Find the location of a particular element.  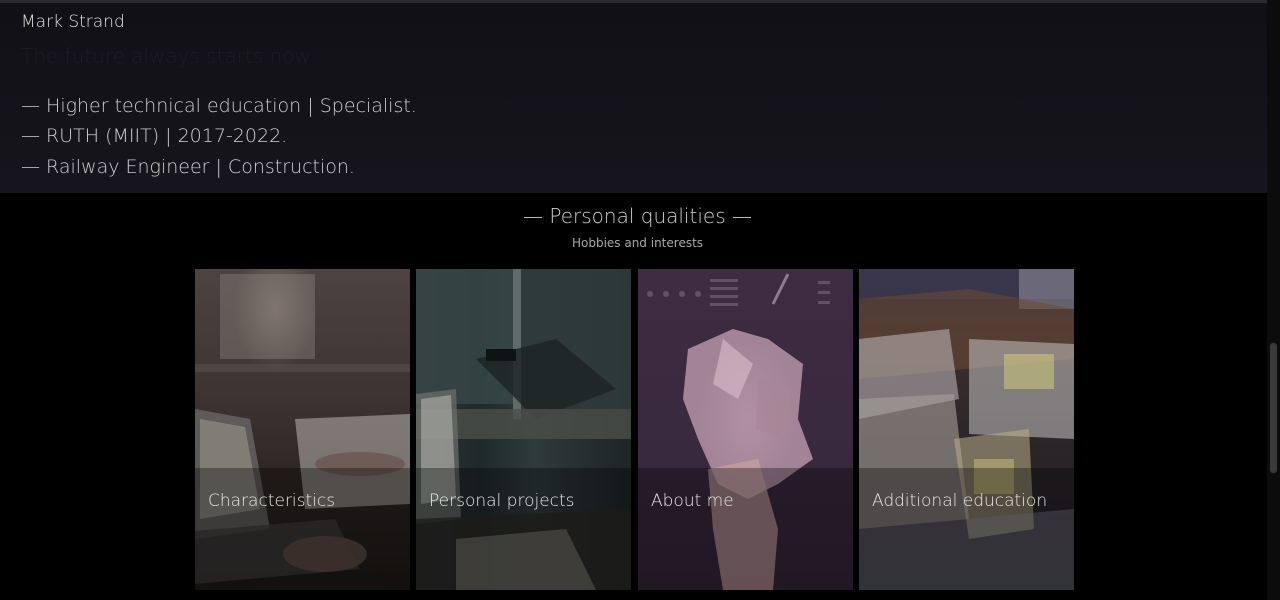

quote-text: The future always starts now is located at coordinates (166, 56).